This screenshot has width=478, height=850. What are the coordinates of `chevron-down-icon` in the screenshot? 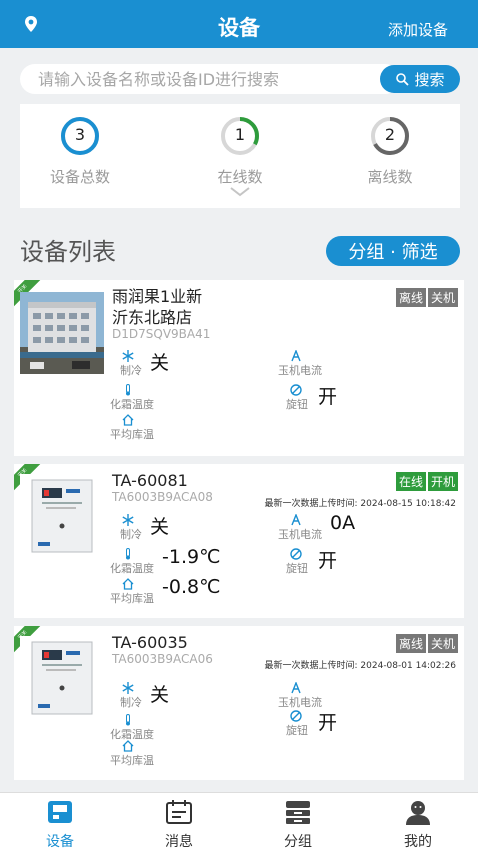 It's located at (240, 192).